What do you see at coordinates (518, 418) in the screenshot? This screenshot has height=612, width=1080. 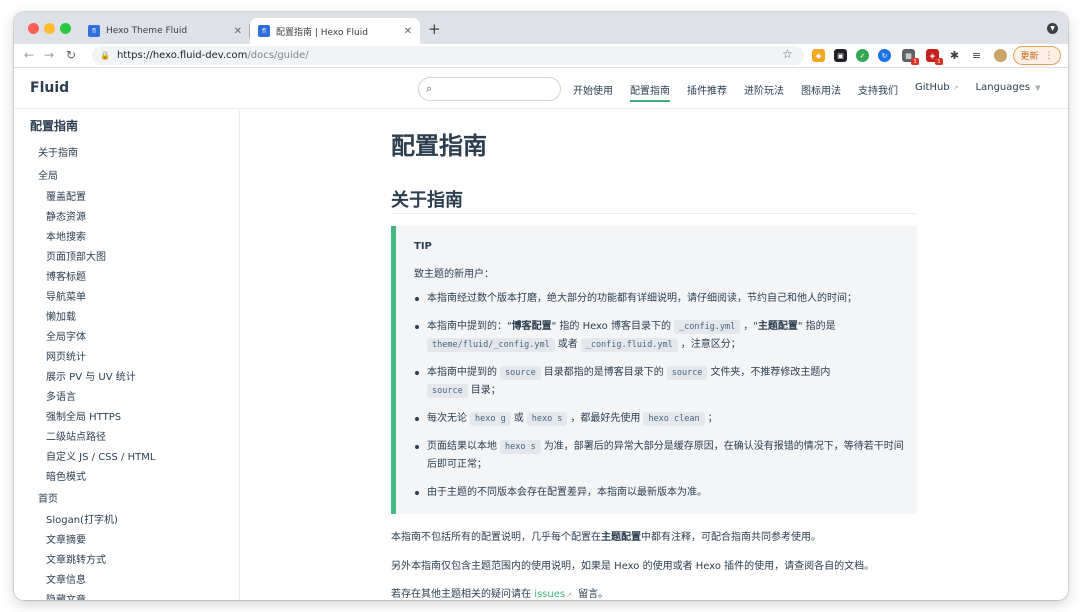 I see `tip-text: 或` at bounding box center [518, 418].